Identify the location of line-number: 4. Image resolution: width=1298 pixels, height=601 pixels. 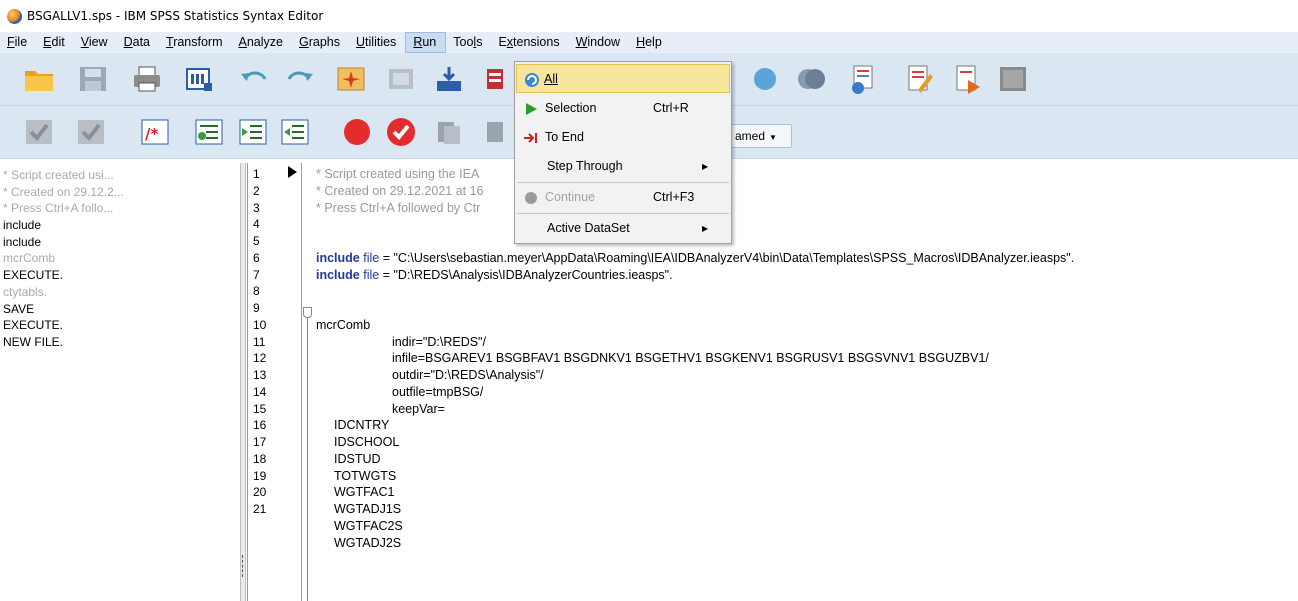
(256, 224).